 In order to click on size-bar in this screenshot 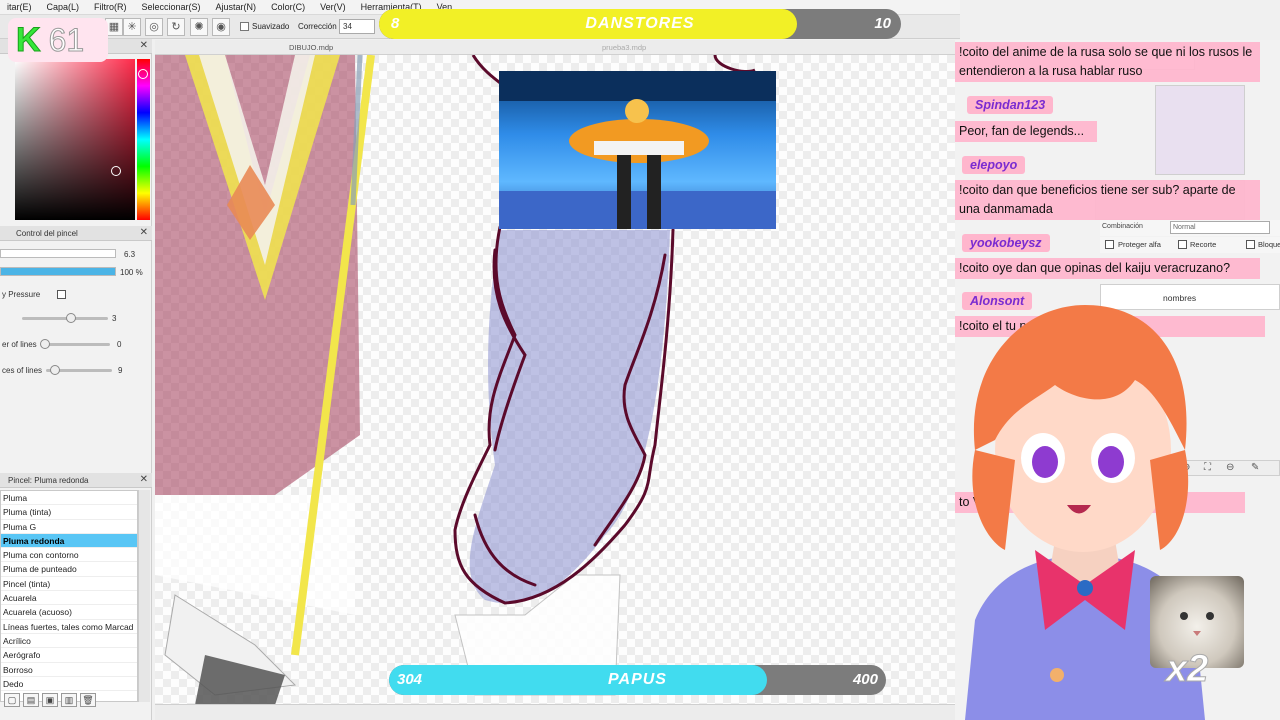, I will do `click(58, 253)`.